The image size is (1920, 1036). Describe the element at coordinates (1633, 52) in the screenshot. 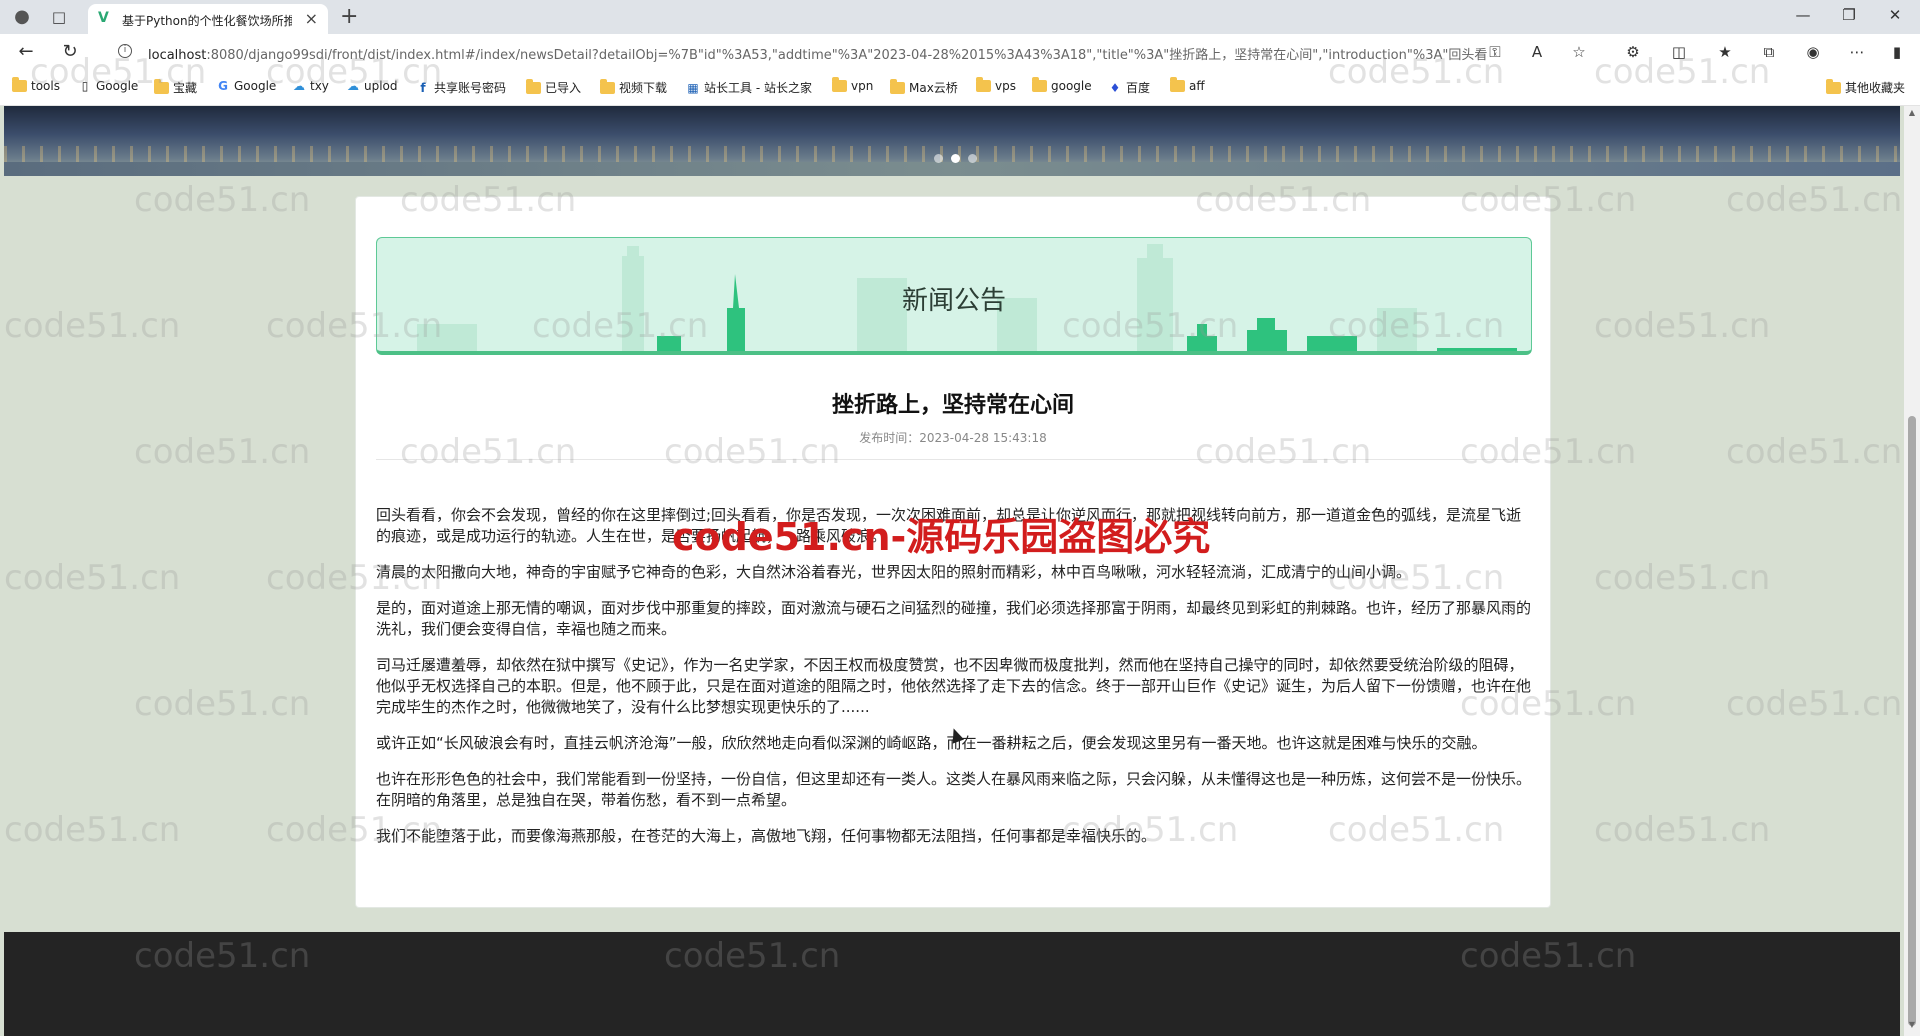

I see `extensions-icon: ⚙` at that location.